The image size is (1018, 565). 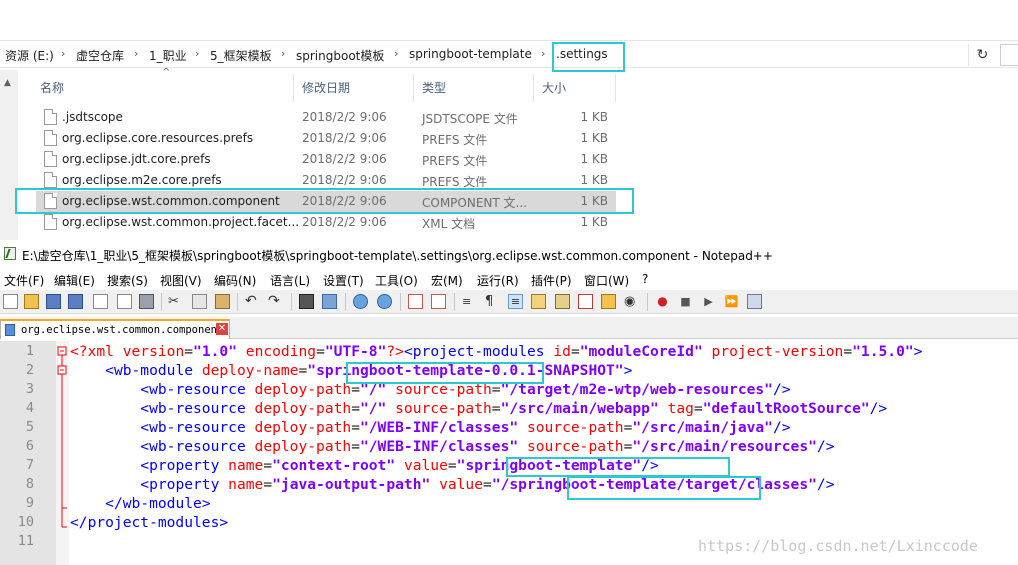 What do you see at coordinates (29, 55) in the screenshot?
I see `breadcrumb-drive: 资源 (E:)` at bounding box center [29, 55].